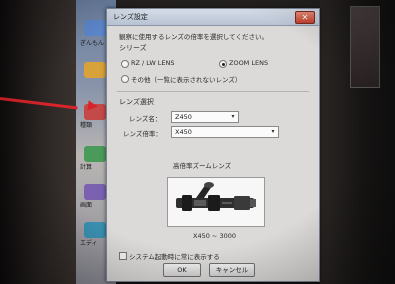 The image size is (395, 284). Describe the element at coordinates (214, 236) in the screenshot. I see `magnification-range: X450 ~ 3000` at that location.